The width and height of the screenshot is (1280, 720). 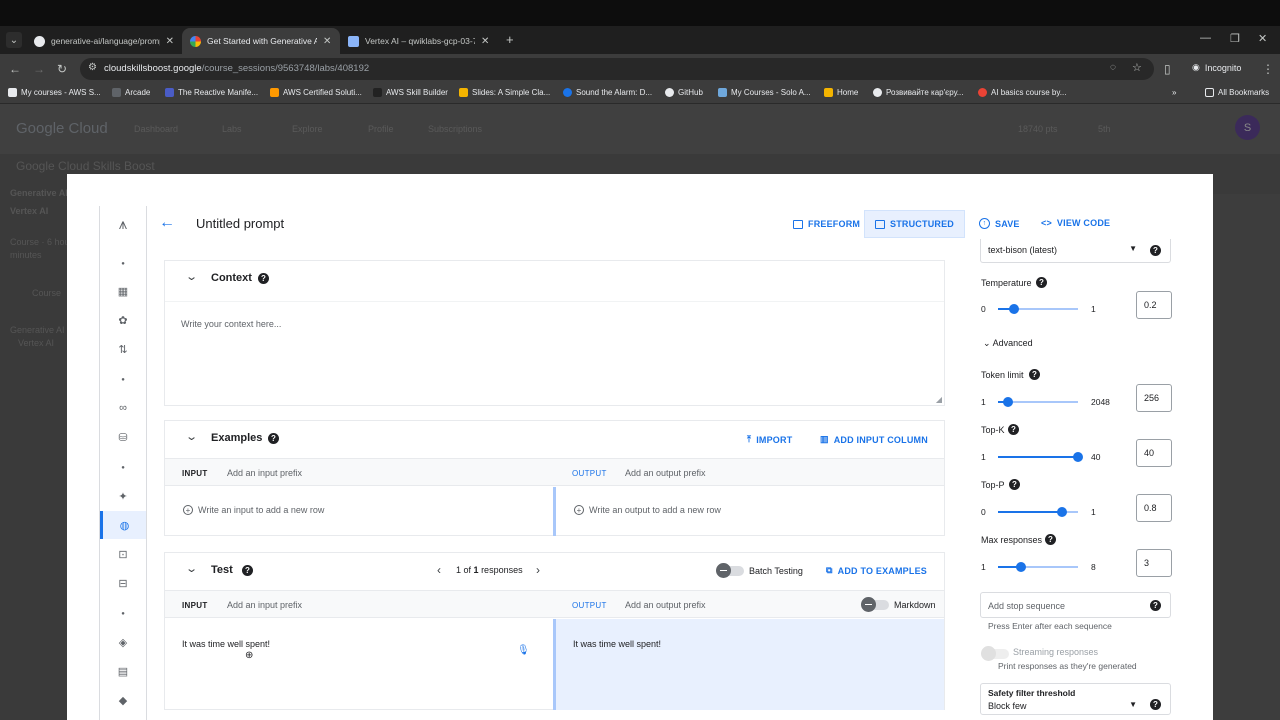 I want to click on bookmark-item: GitHub, so click(x=684, y=92).